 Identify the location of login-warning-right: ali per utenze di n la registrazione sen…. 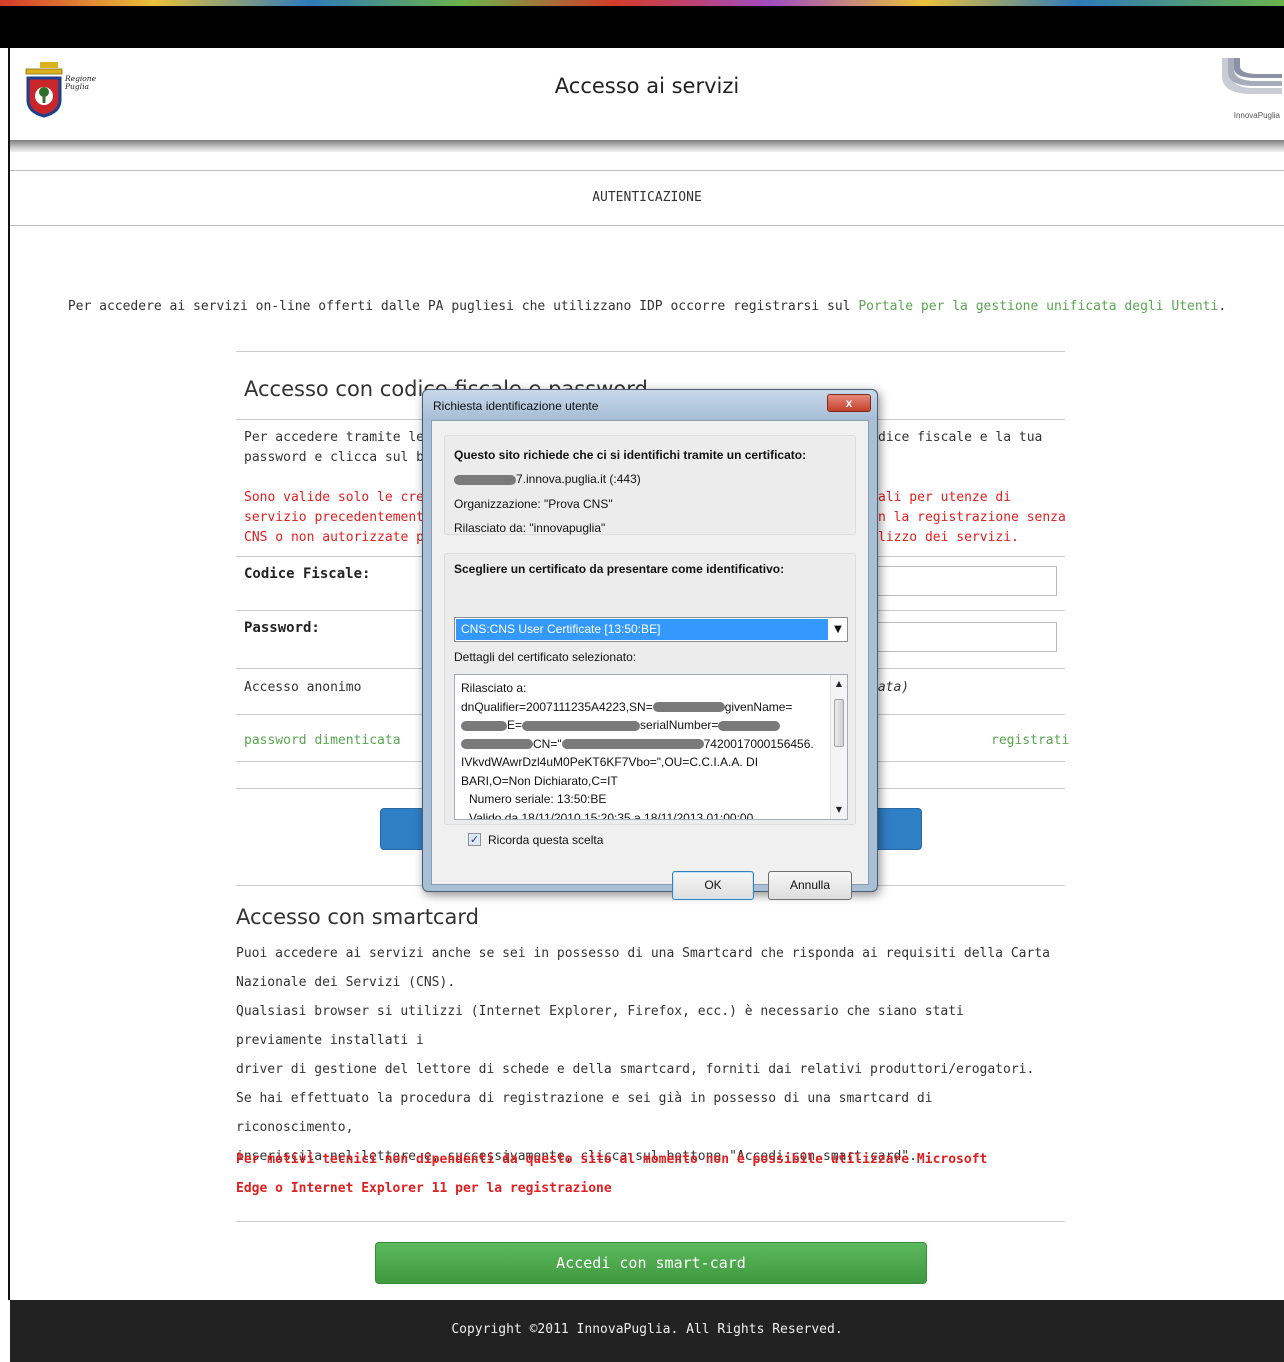
(972, 518).